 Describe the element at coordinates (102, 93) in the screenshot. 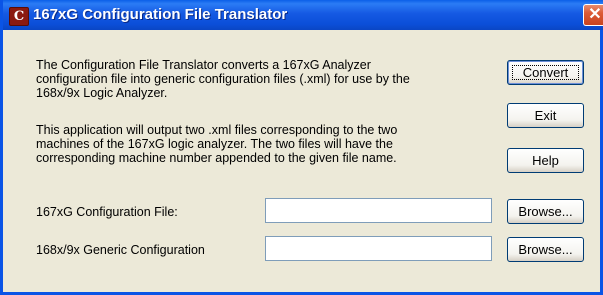

I see `description-line-3: 168x/9x Logic Analyzer.` at that location.